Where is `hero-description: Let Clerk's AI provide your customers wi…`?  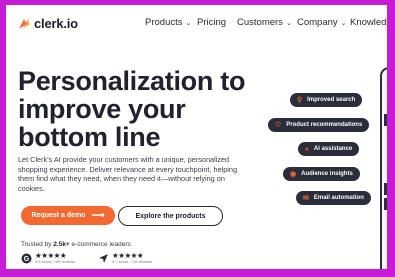 hero-description: Let Clerk's AI provide your customers wi… is located at coordinates (128, 174).